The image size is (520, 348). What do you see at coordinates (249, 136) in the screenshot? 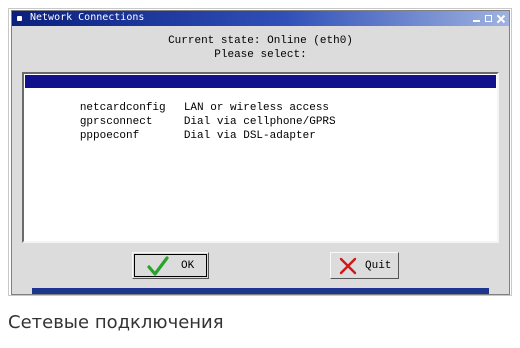
I see `list-item-description: Dial via DSL-adapter` at bounding box center [249, 136].